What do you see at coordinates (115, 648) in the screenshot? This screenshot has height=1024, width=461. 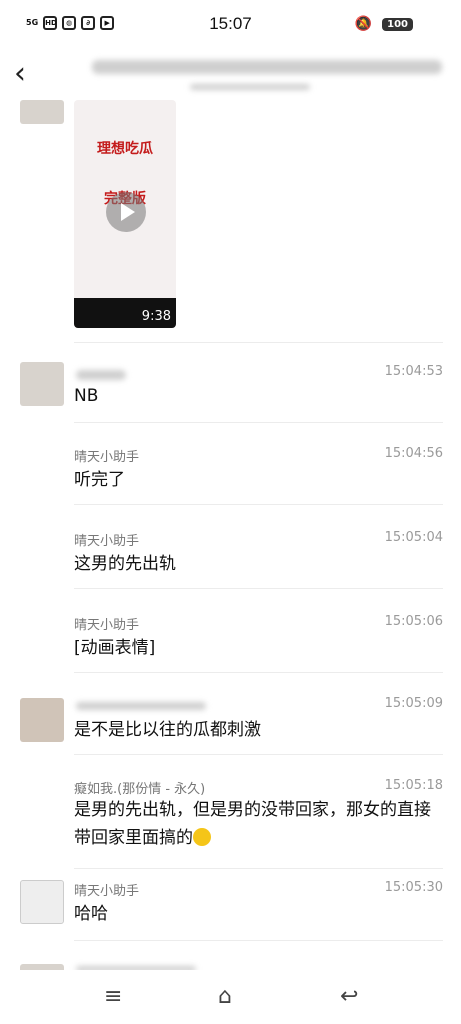 I see `message-text: [动画表情]` at bounding box center [115, 648].